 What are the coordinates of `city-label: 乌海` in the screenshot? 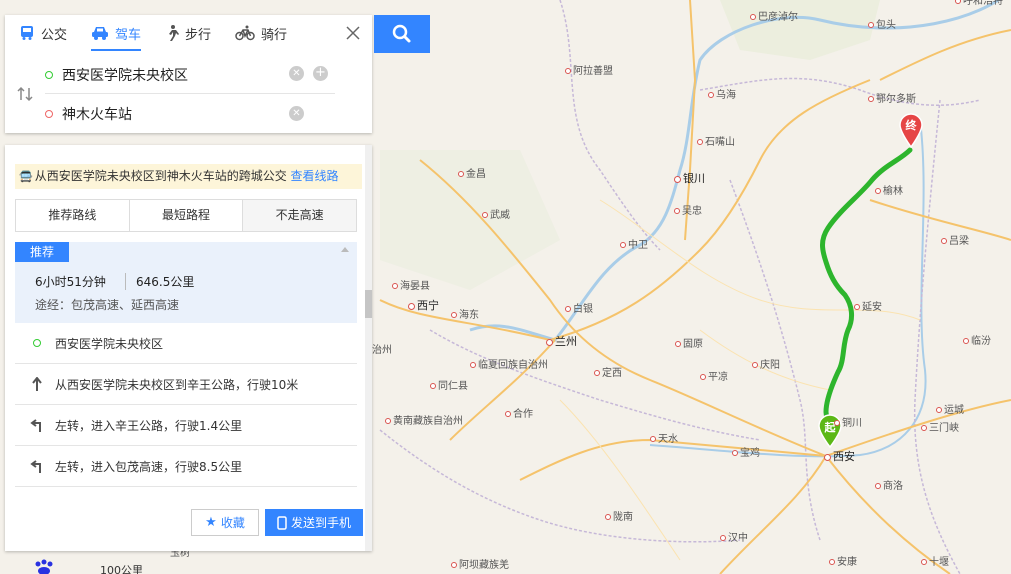 It's located at (722, 96).